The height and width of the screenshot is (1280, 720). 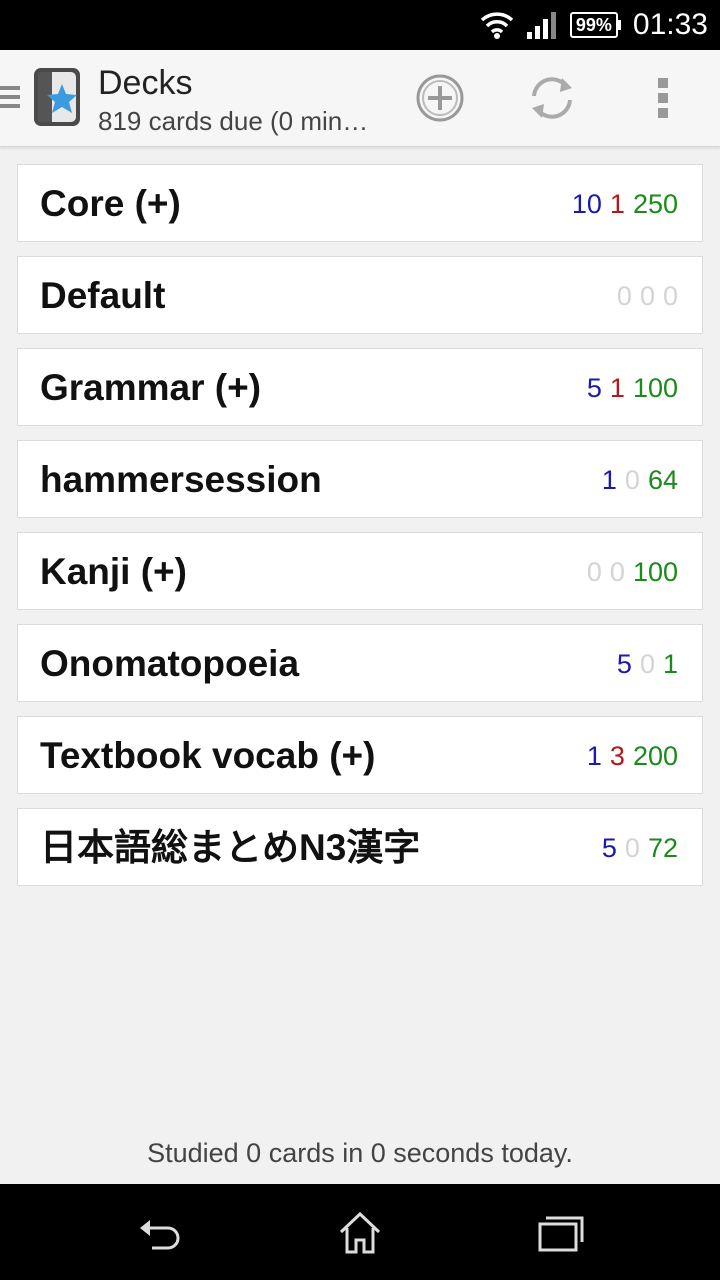 I want to click on deck-counts: 5 0 72, so click(x=636, y=848).